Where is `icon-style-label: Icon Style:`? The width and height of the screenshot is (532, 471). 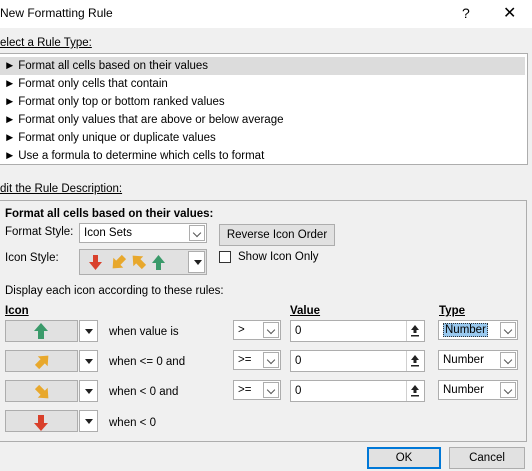 icon-style-label: Icon Style: is located at coordinates (32, 258).